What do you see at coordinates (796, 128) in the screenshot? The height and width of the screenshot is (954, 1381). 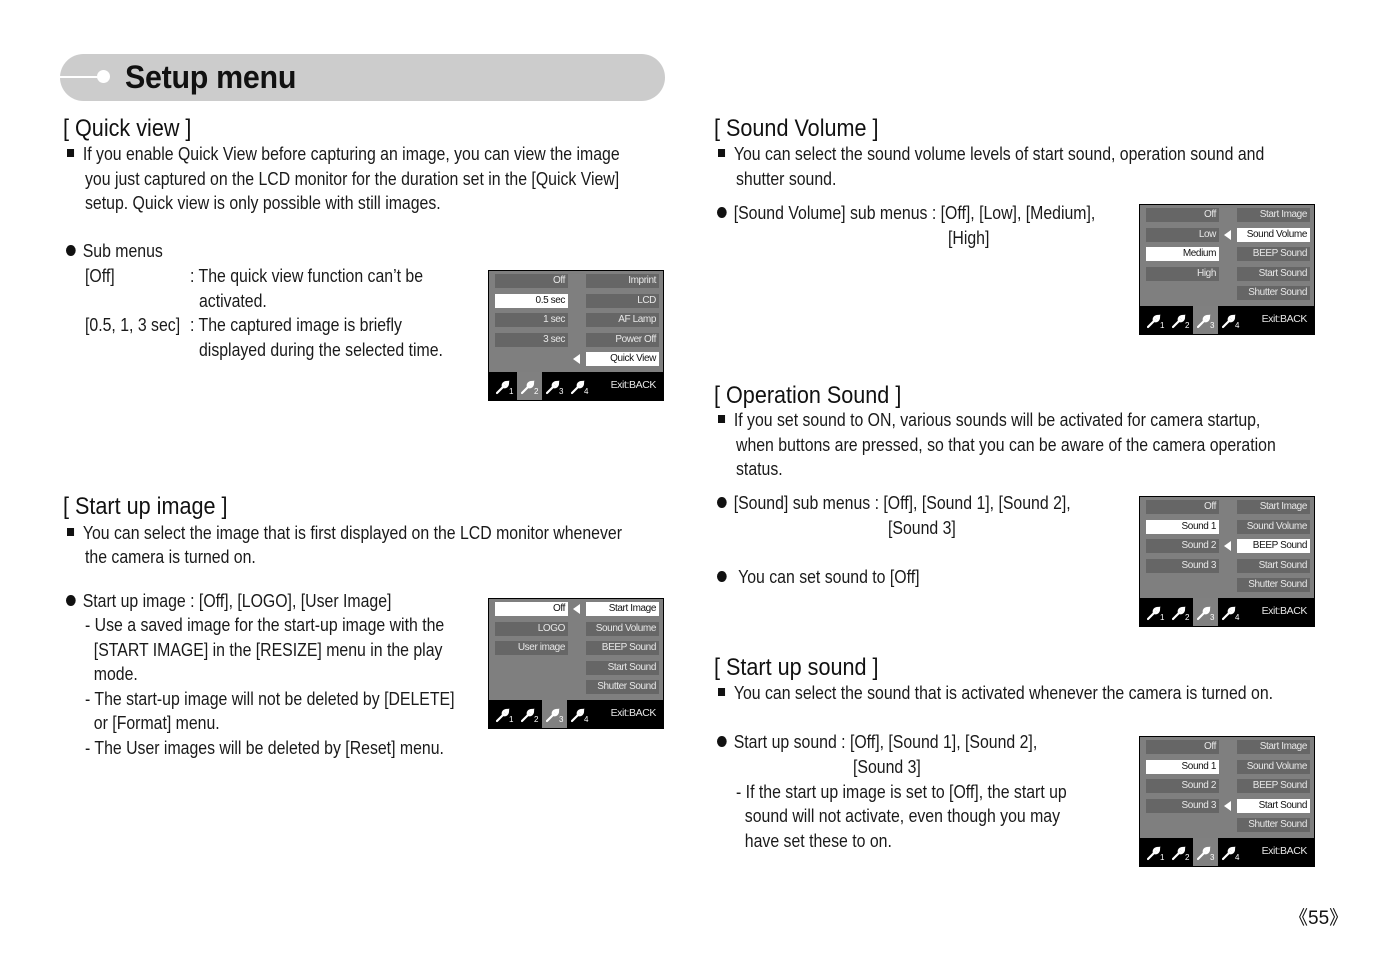 I see `section-title-sound-volume: [ Sound Volume ]` at bounding box center [796, 128].